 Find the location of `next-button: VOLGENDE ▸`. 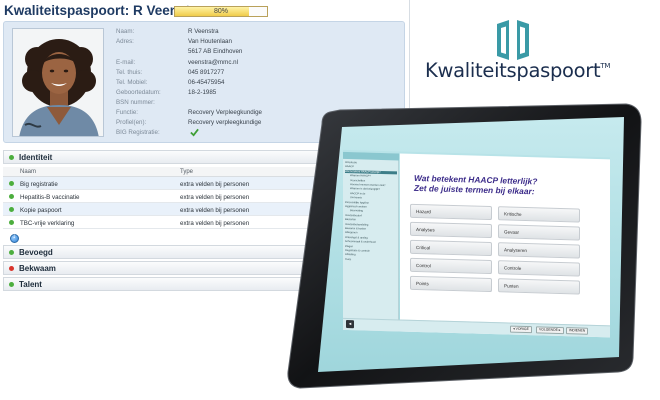

next-button: VOLGENDE ▸ is located at coordinates (550, 330).